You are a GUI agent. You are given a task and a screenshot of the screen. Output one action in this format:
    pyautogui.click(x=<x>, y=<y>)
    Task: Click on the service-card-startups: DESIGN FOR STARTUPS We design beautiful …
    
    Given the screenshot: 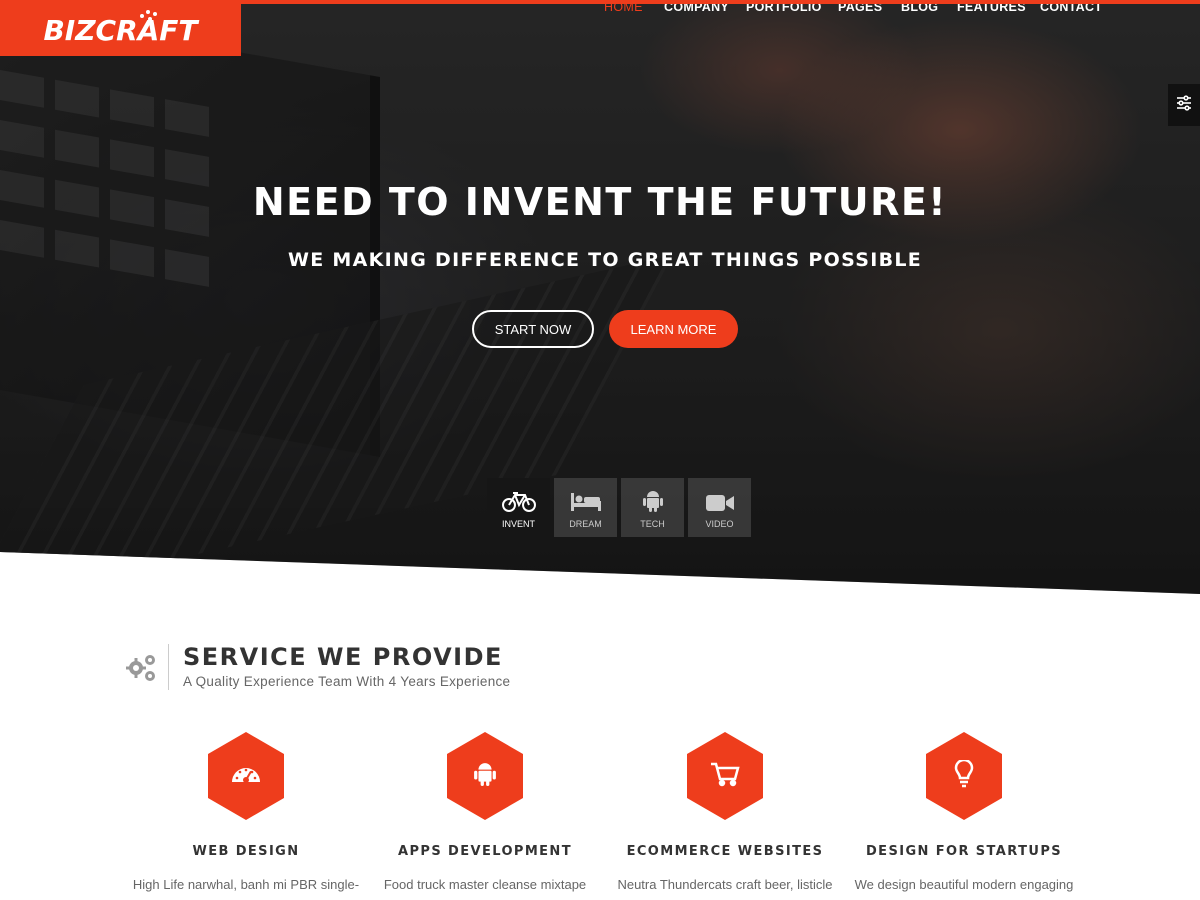 What is the action you would take?
    pyautogui.click(x=964, y=812)
    